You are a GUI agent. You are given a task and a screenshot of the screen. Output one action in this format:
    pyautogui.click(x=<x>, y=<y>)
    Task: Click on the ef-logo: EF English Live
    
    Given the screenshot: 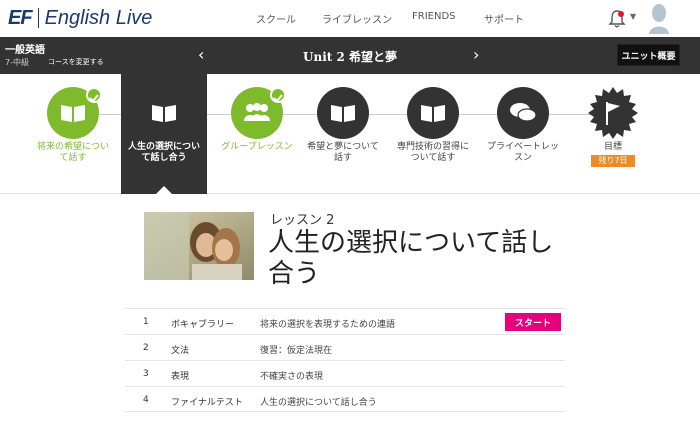 What is the action you would take?
    pyautogui.click(x=80, y=18)
    